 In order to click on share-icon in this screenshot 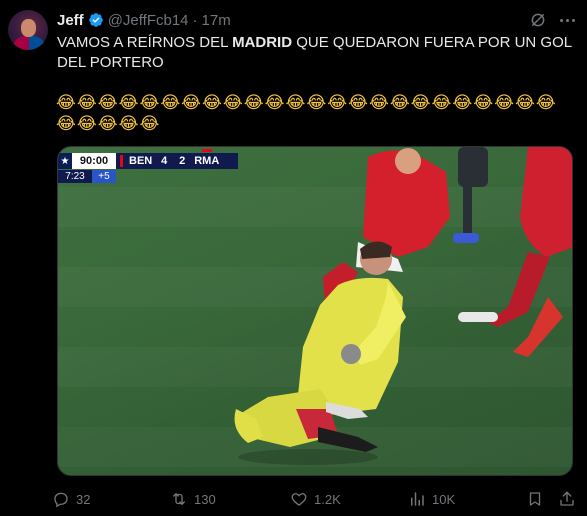, I will do `click(567, 498)`.